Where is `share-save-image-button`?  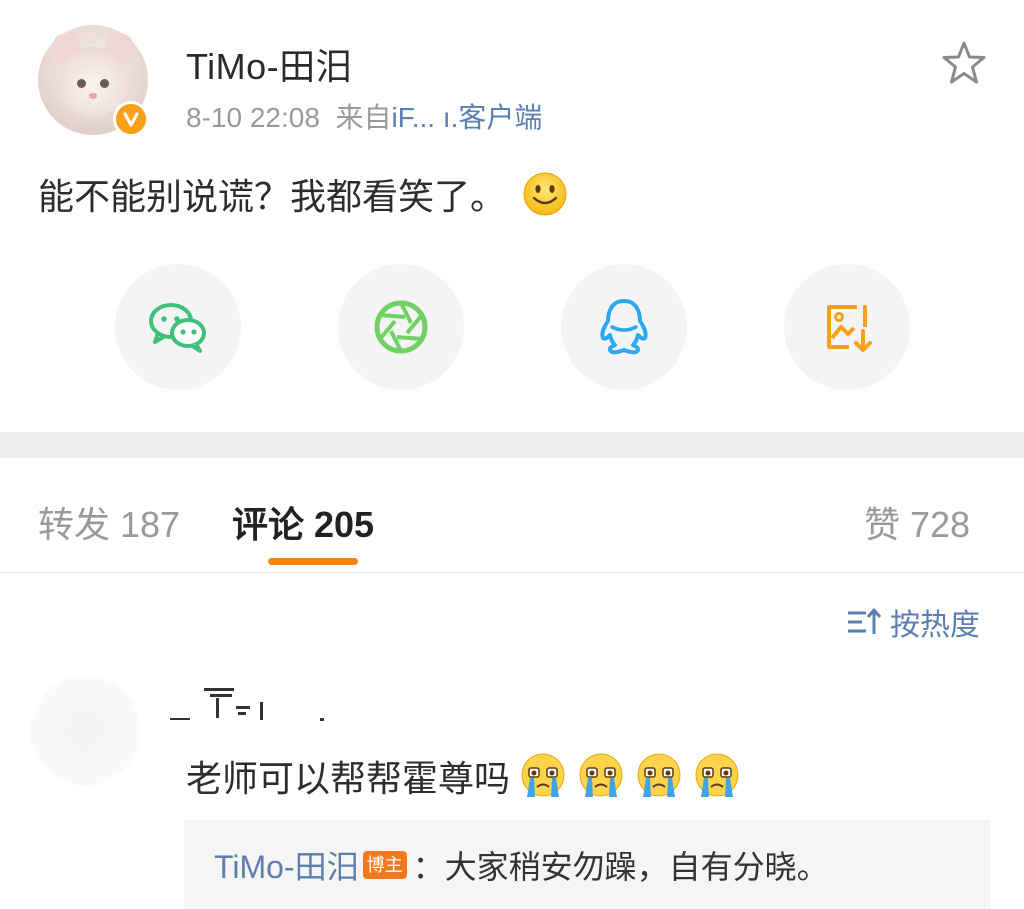 share-save-image-button is located at coordinates (847, 327).